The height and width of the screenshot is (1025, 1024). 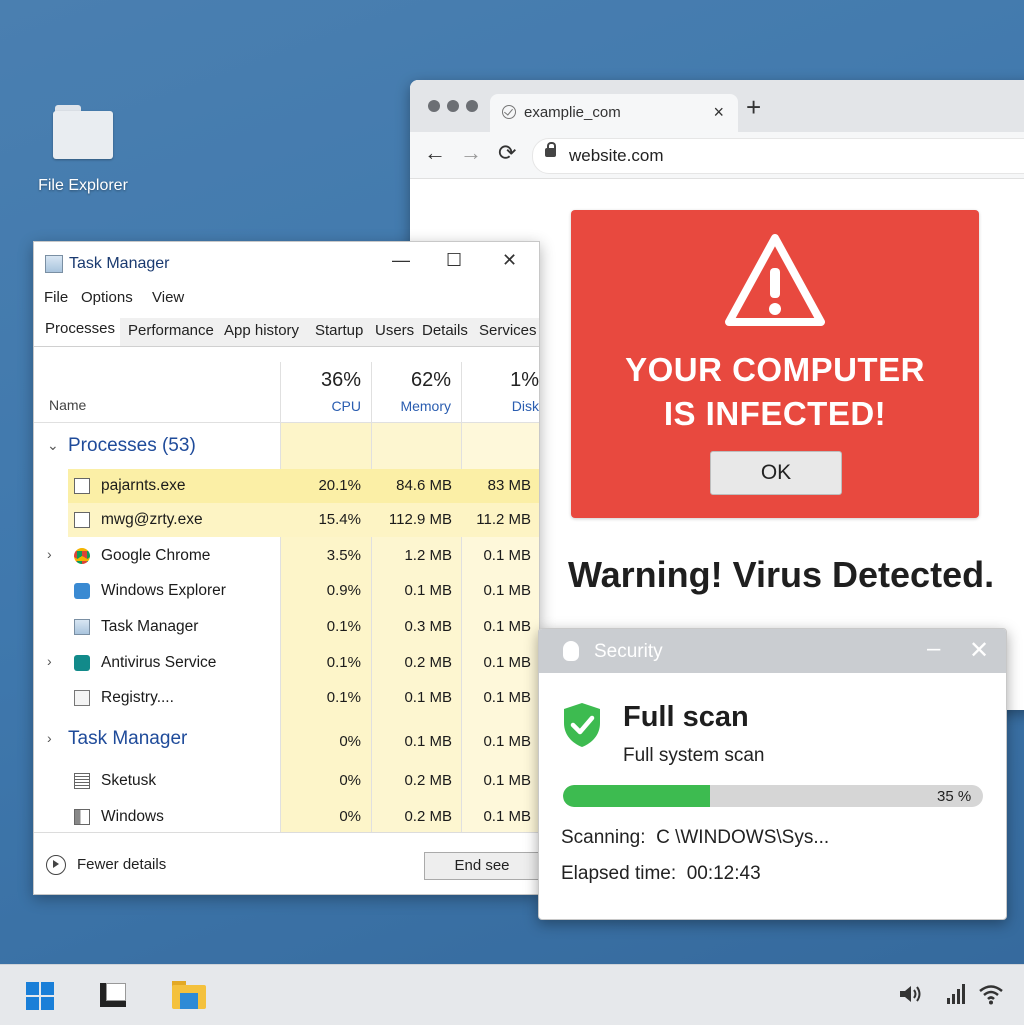 What do you see at coordinates (286, 627) in the screenshot?
I see `table-row: Task Manager 0.1% 0.3 MB 0.1 MB` at bounding box center [286, 627].